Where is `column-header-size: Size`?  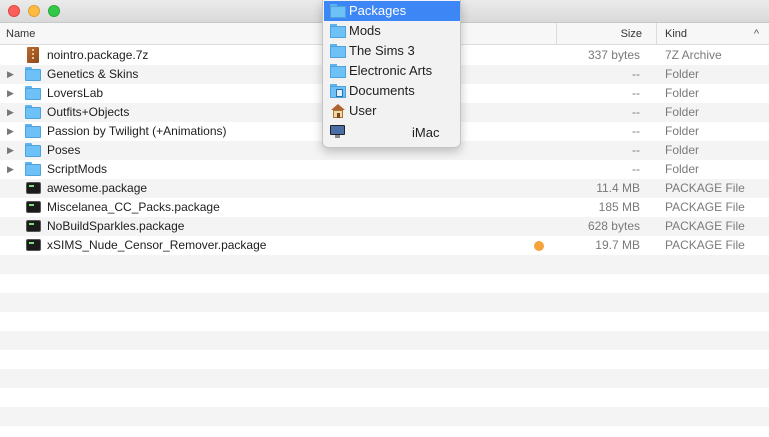
column-header-size: Size is located at coordinates (604, 34).